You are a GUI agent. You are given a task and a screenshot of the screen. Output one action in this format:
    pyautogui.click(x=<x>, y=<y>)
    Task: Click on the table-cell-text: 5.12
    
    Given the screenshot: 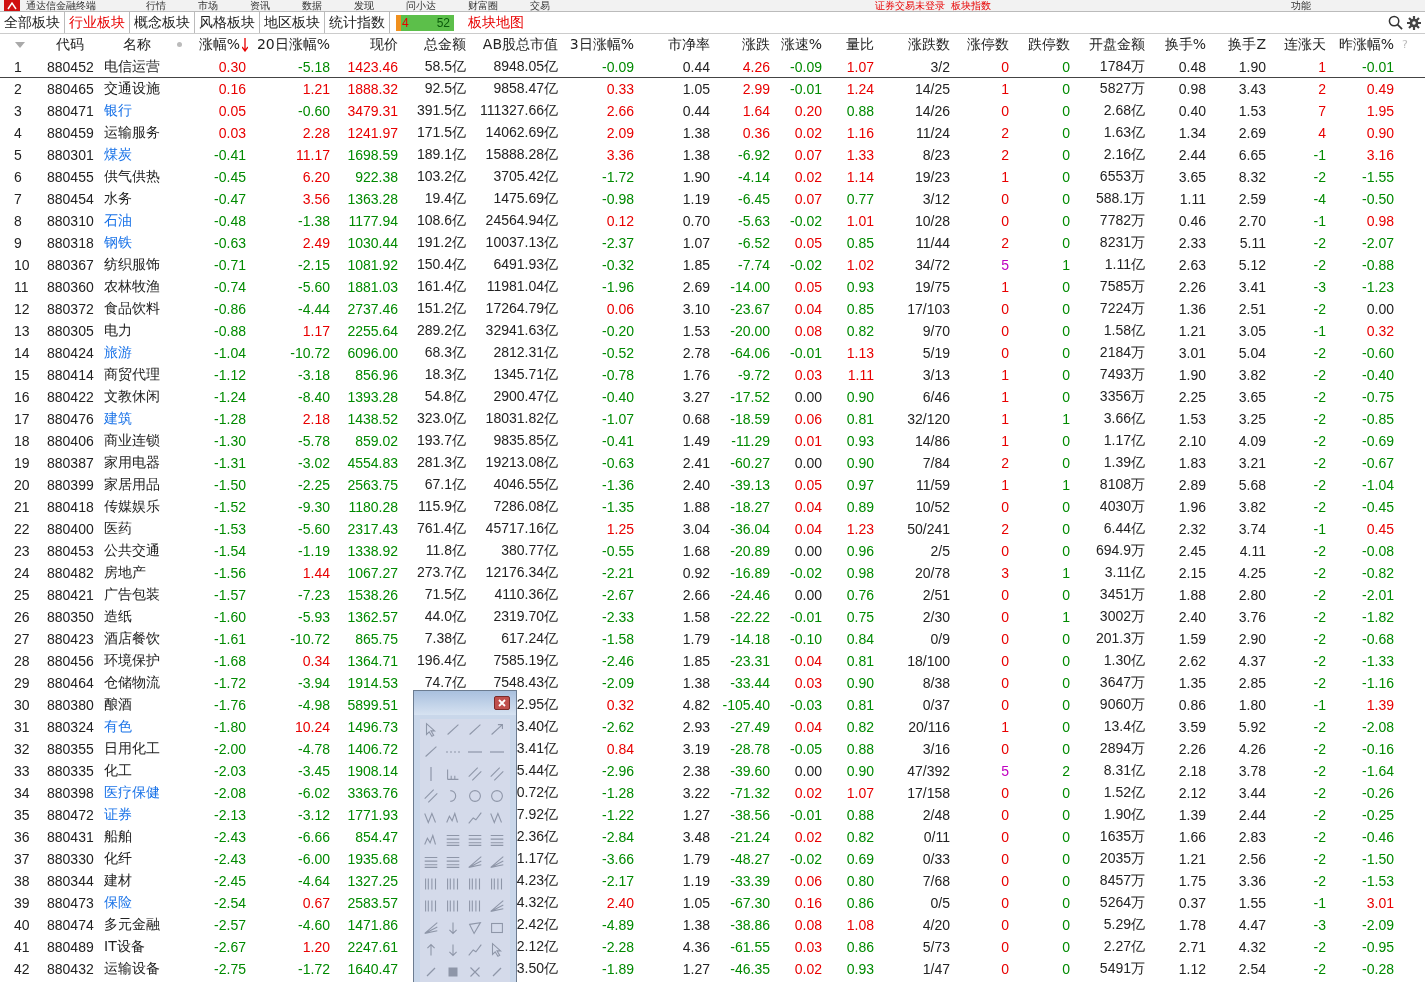 What is the action you would take?
    pyautogui.click(x=1252, y=264)
    